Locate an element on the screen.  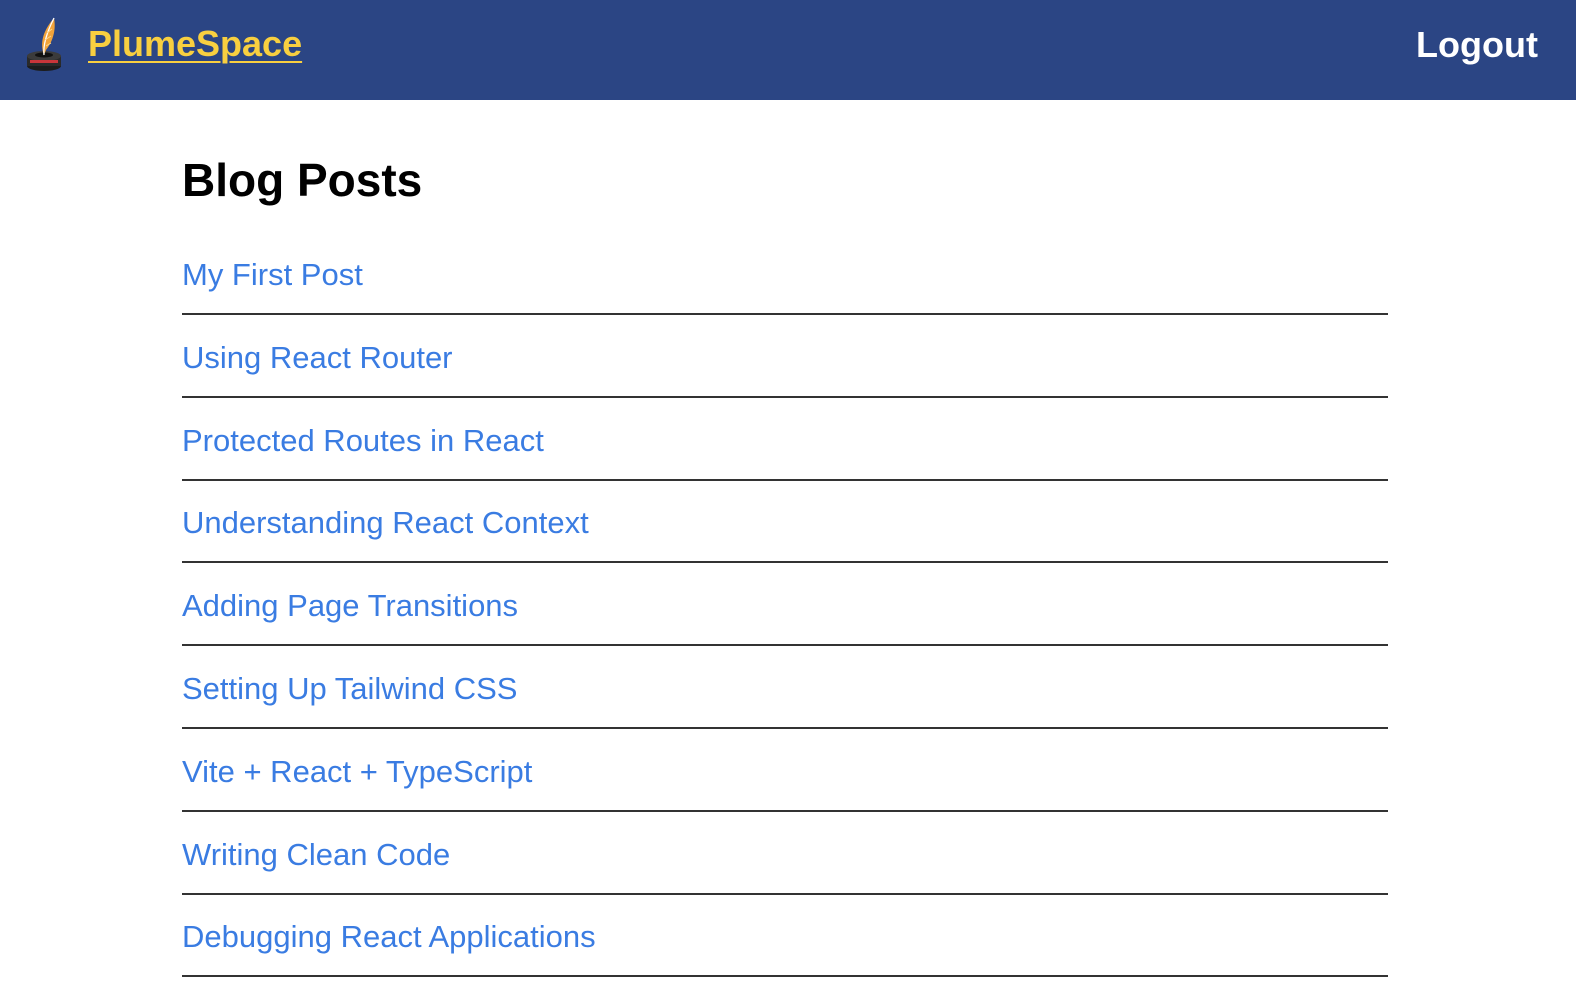
page-title: Blog Posts is located at coordinates (302, 180).